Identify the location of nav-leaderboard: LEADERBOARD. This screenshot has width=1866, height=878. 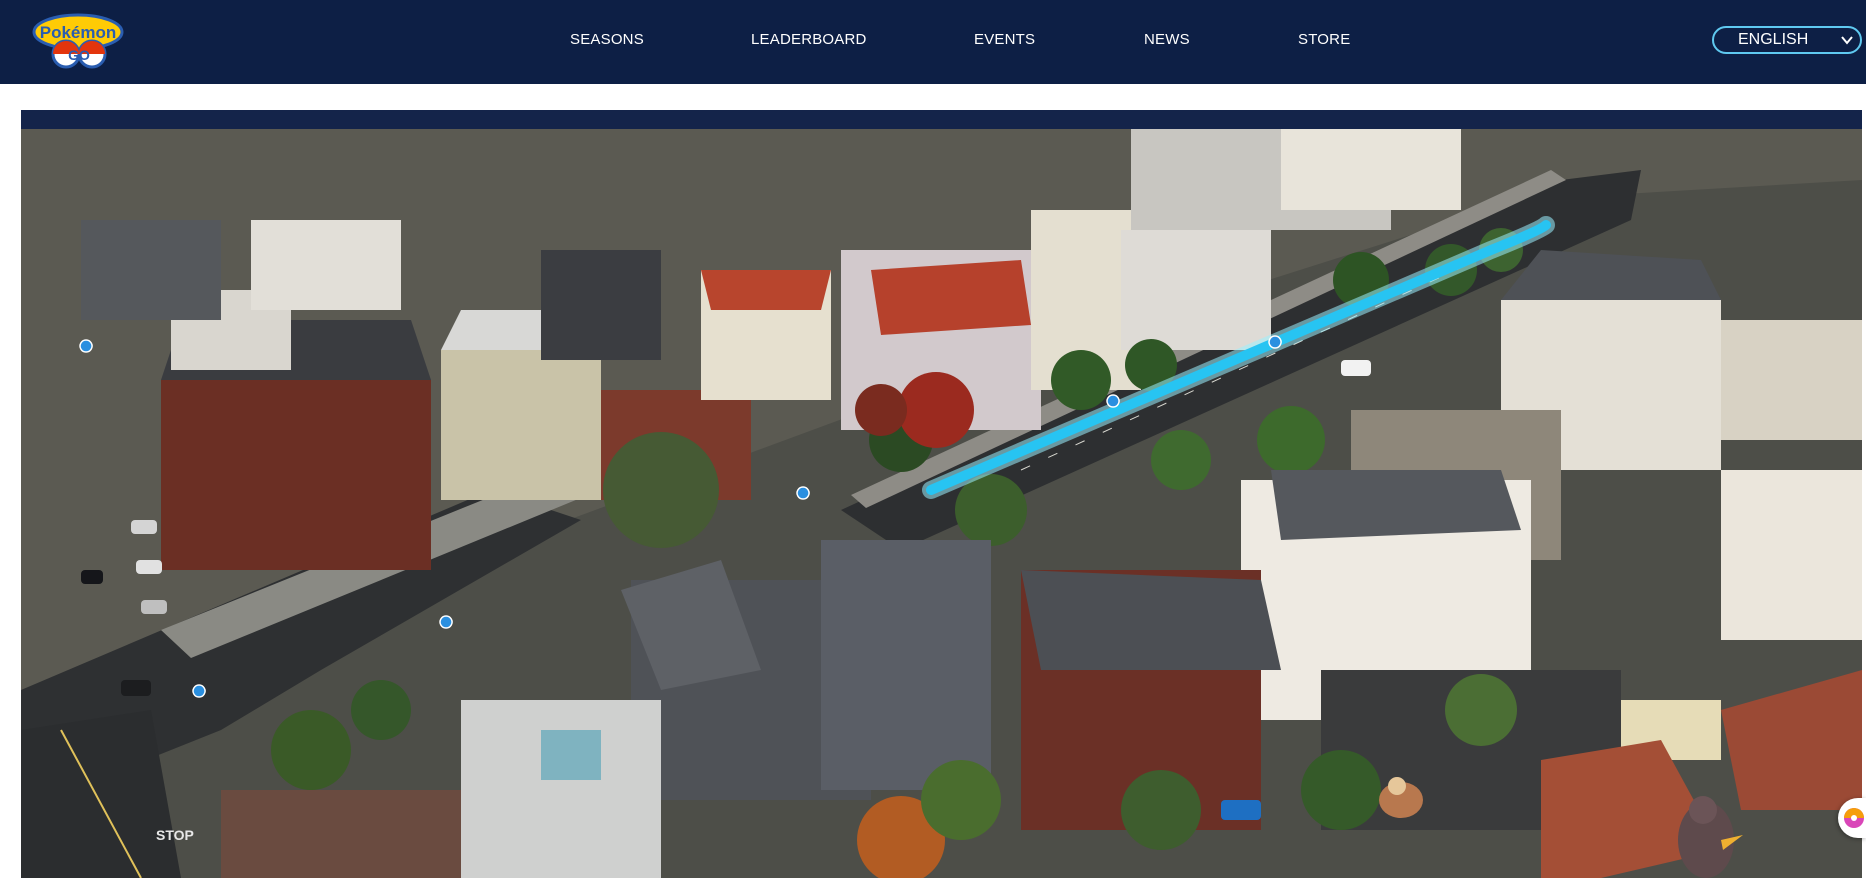
(809, 39).